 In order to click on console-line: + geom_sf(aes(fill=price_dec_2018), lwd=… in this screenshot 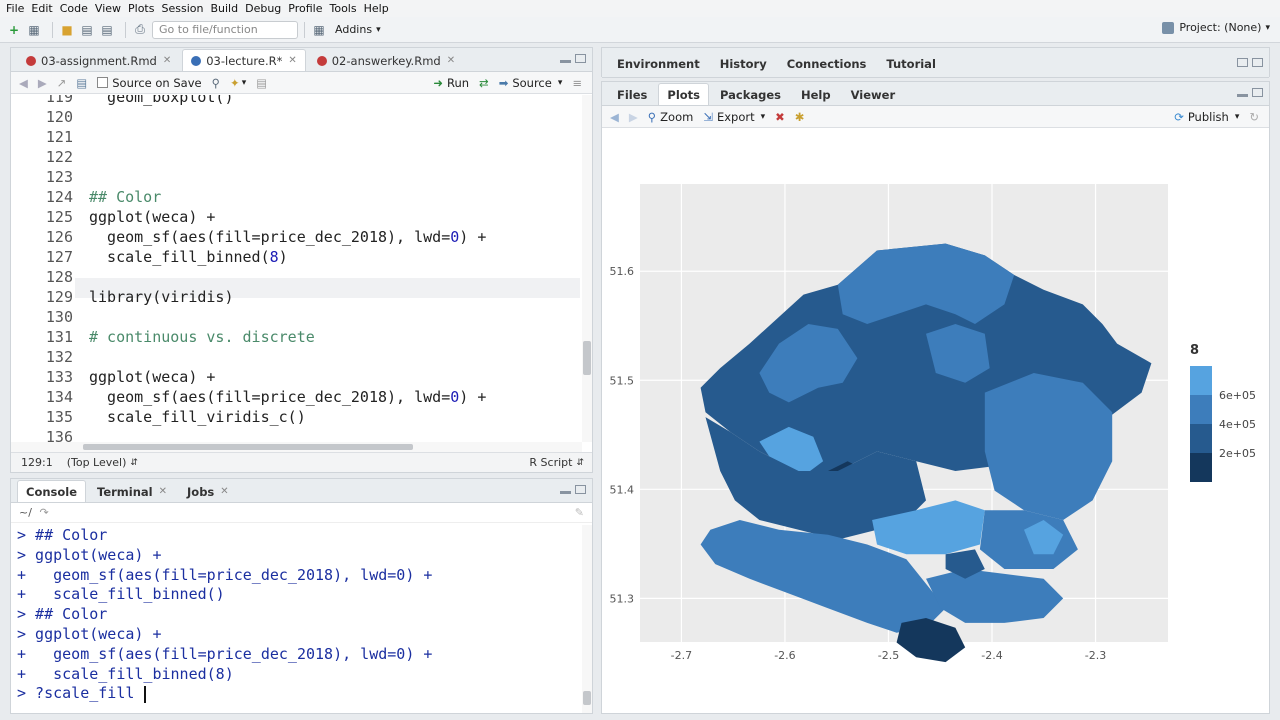, I will do `click(225, 653)`.